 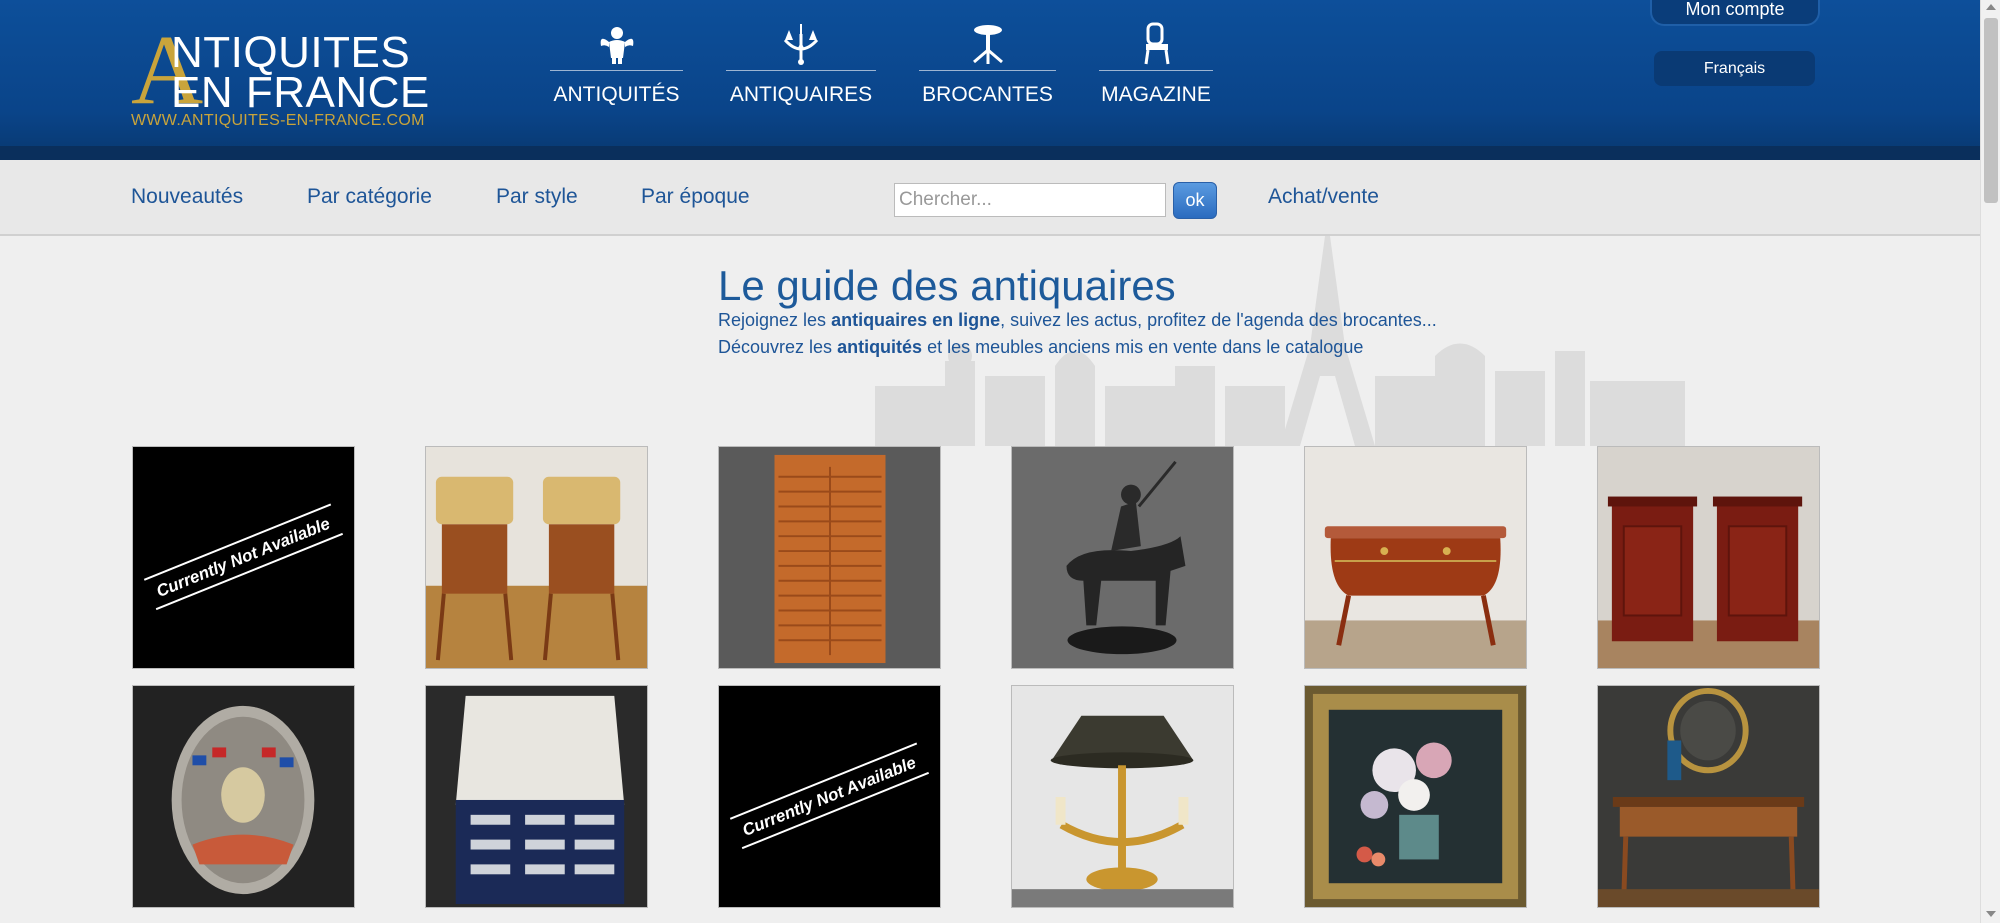 I want to click on logo-line-2: EN FRANCE, so click(x=300, y=92).